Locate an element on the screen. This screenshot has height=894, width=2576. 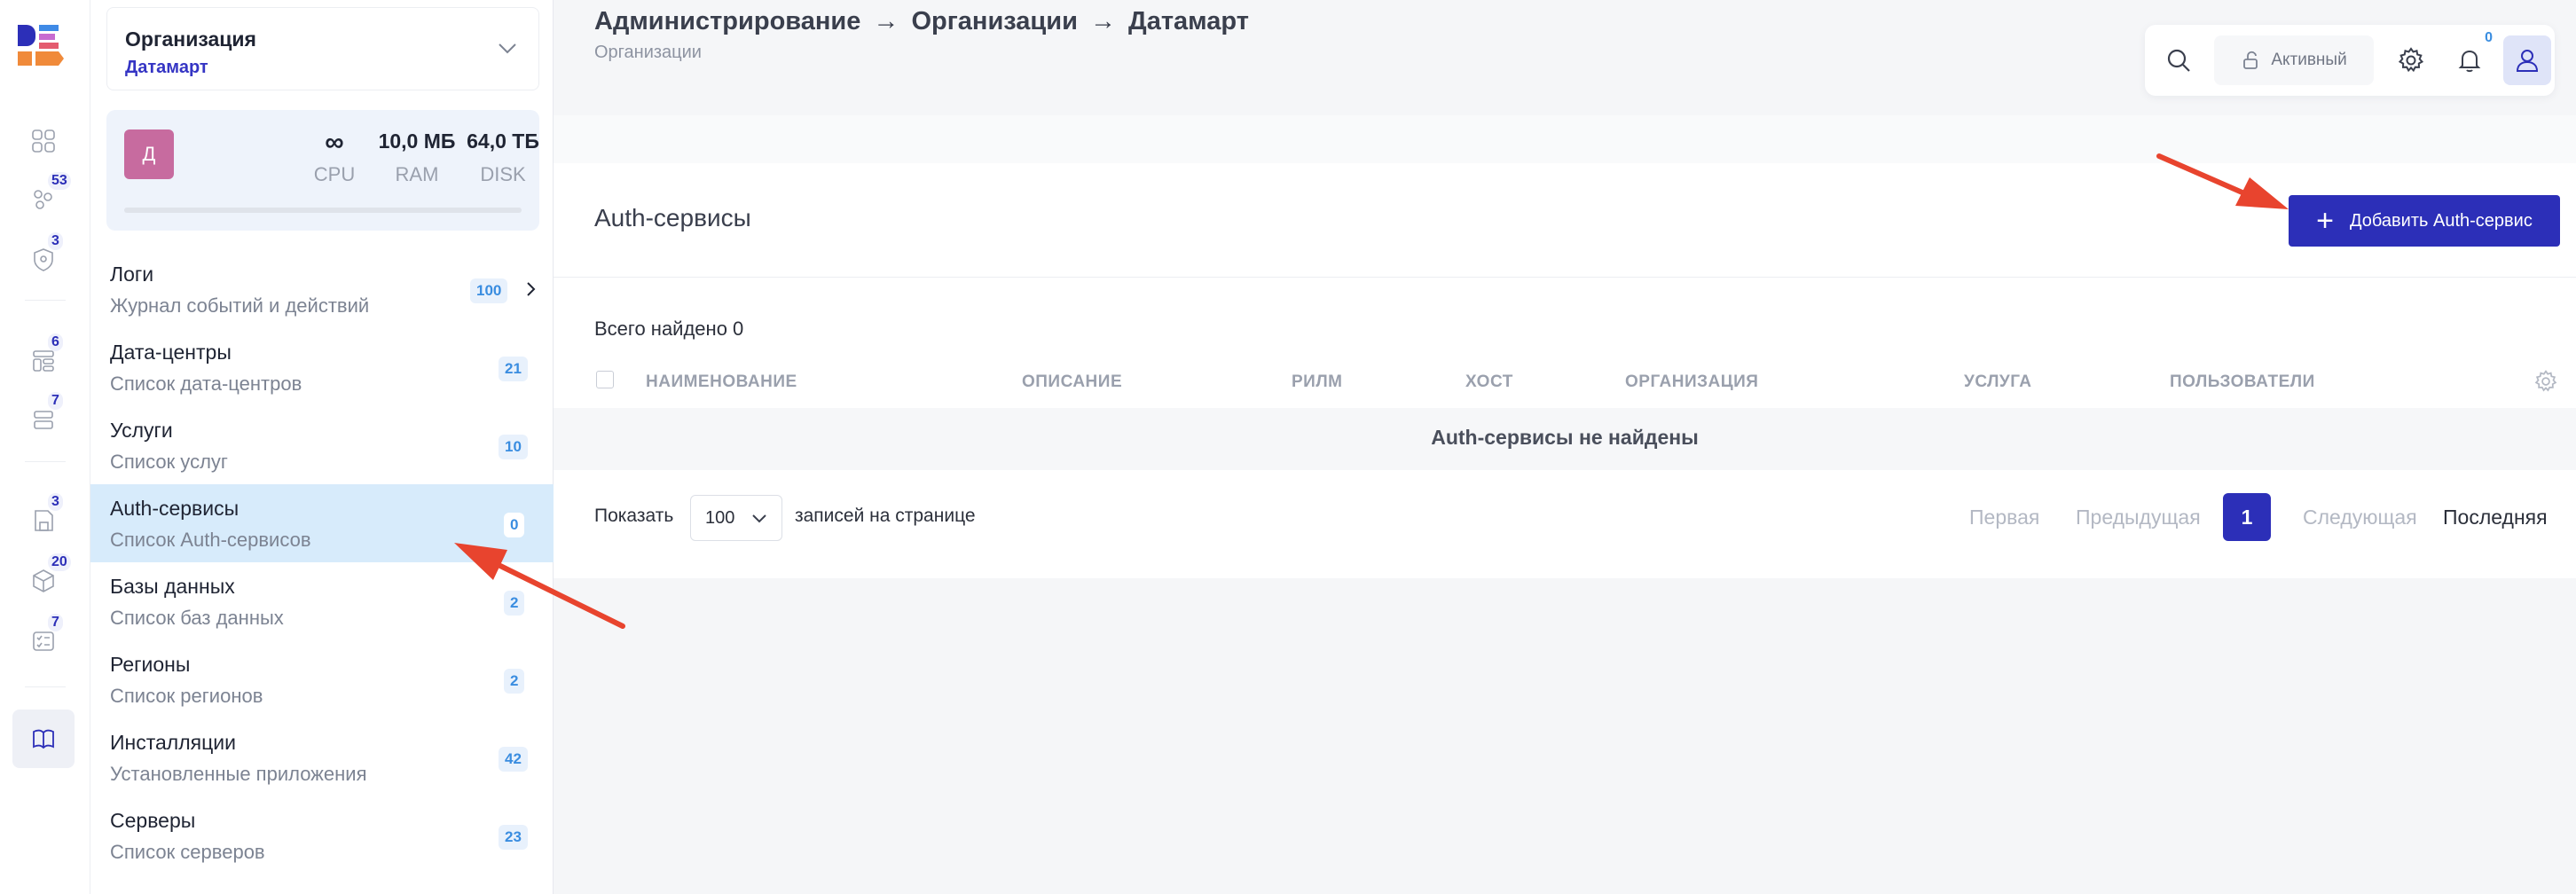
rail-table-icon: 6 is located at coordinates (43, 358).